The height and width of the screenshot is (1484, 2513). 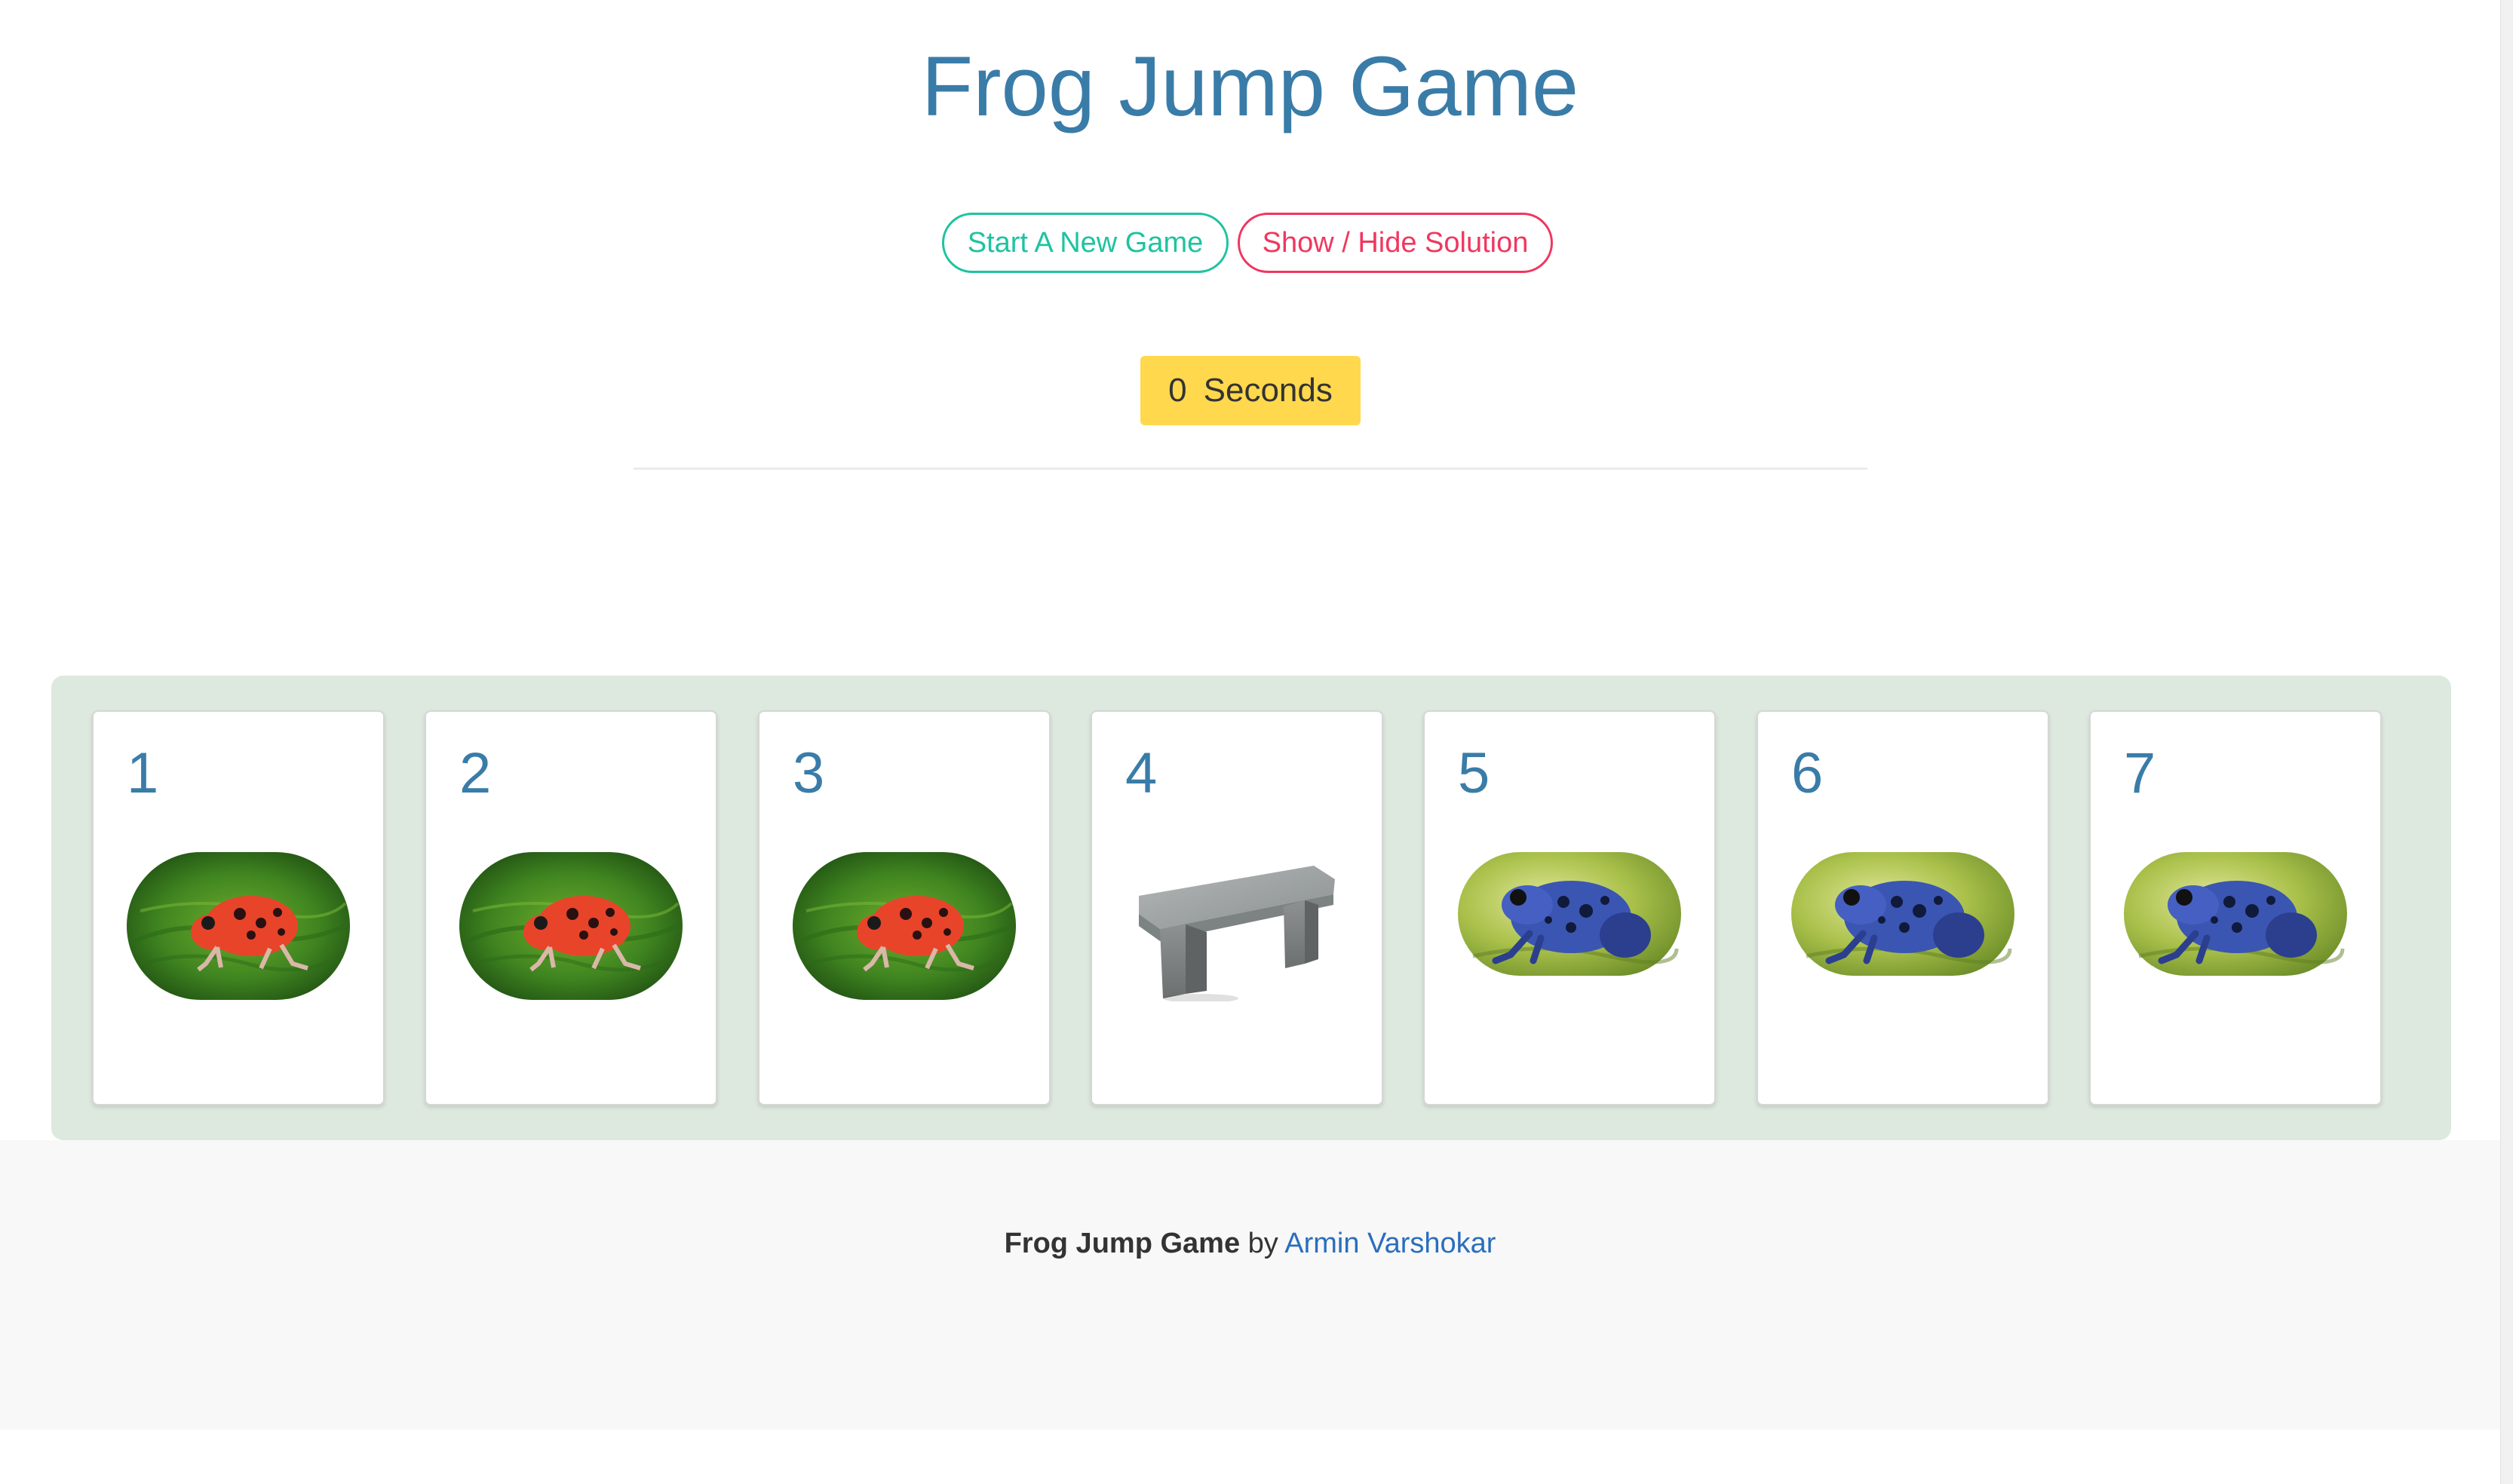 I want to click on footer-title: Frog Jump Game, so click(x=1122, y=1243).